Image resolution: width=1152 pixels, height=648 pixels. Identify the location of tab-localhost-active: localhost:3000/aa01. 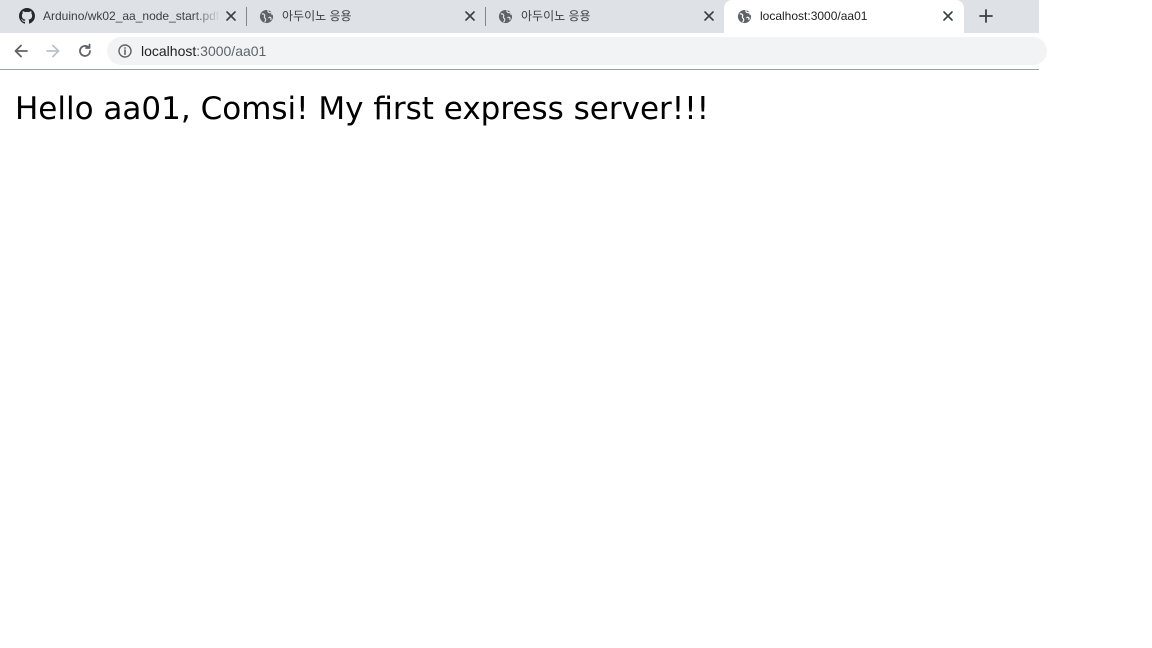
(844, 16).